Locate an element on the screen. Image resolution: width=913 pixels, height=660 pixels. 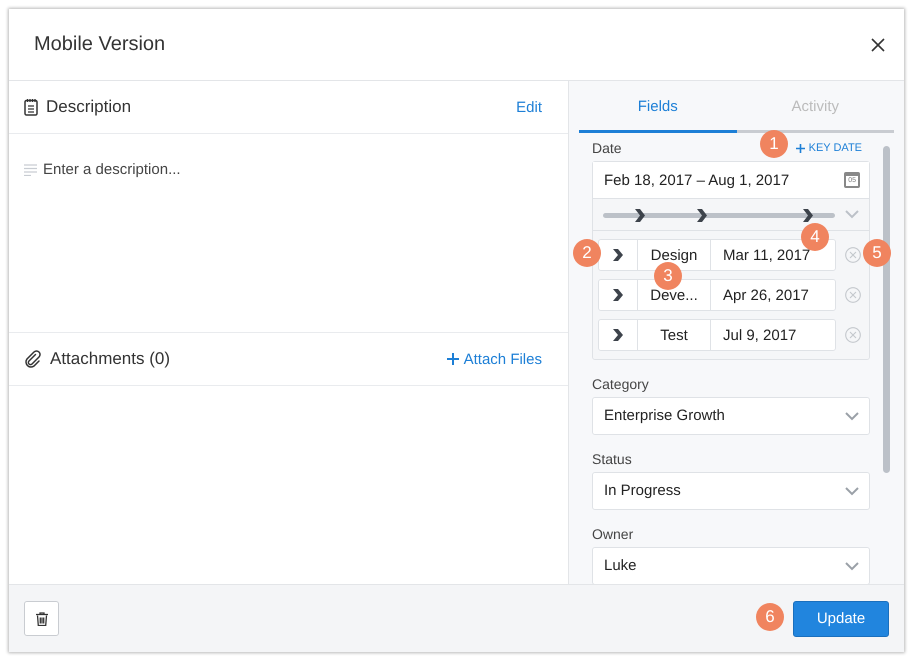
trash-icon is located at coordinates (42, 619).